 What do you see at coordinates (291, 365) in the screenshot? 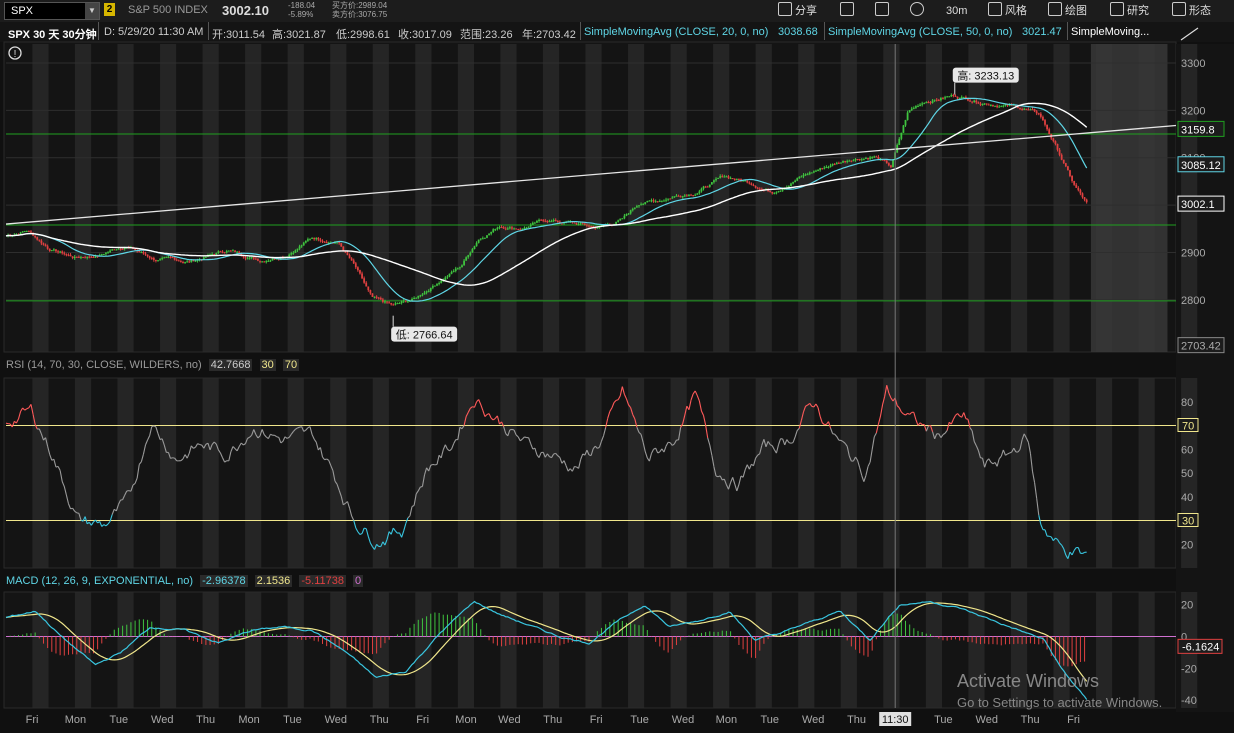
I see `rsi-overbought-label: 70` at bounding box center [291, 365].